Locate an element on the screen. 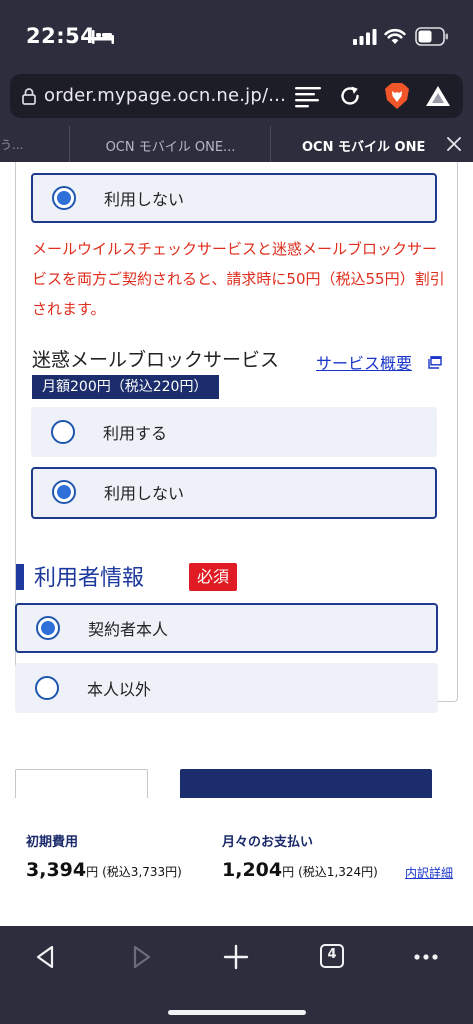  external-window-icon is located at coordinates (435, 362).